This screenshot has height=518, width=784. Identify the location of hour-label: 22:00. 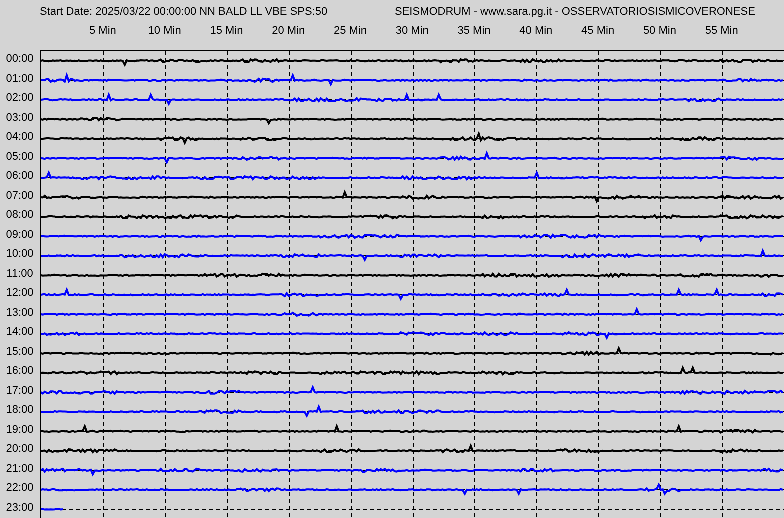
(20, 488).